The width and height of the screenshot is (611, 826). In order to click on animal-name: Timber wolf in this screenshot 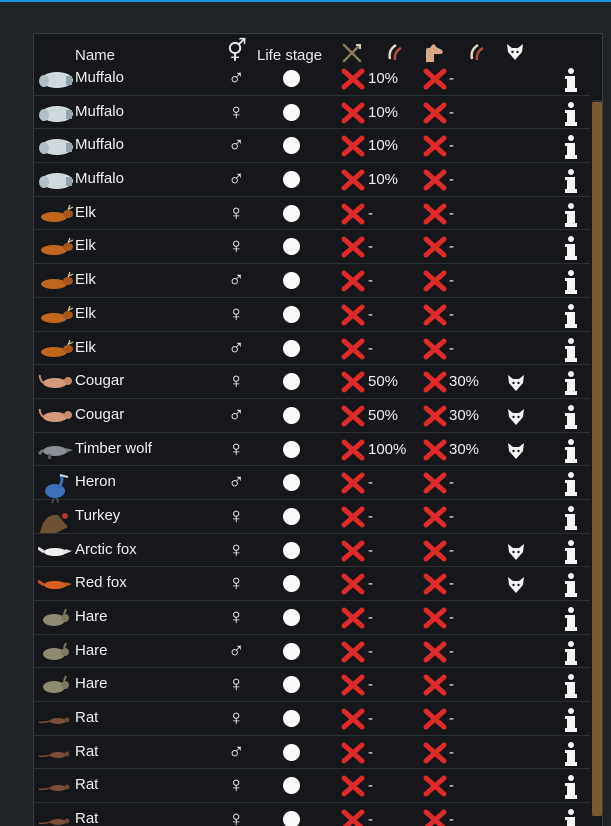, I will do `click(113, 448)`.